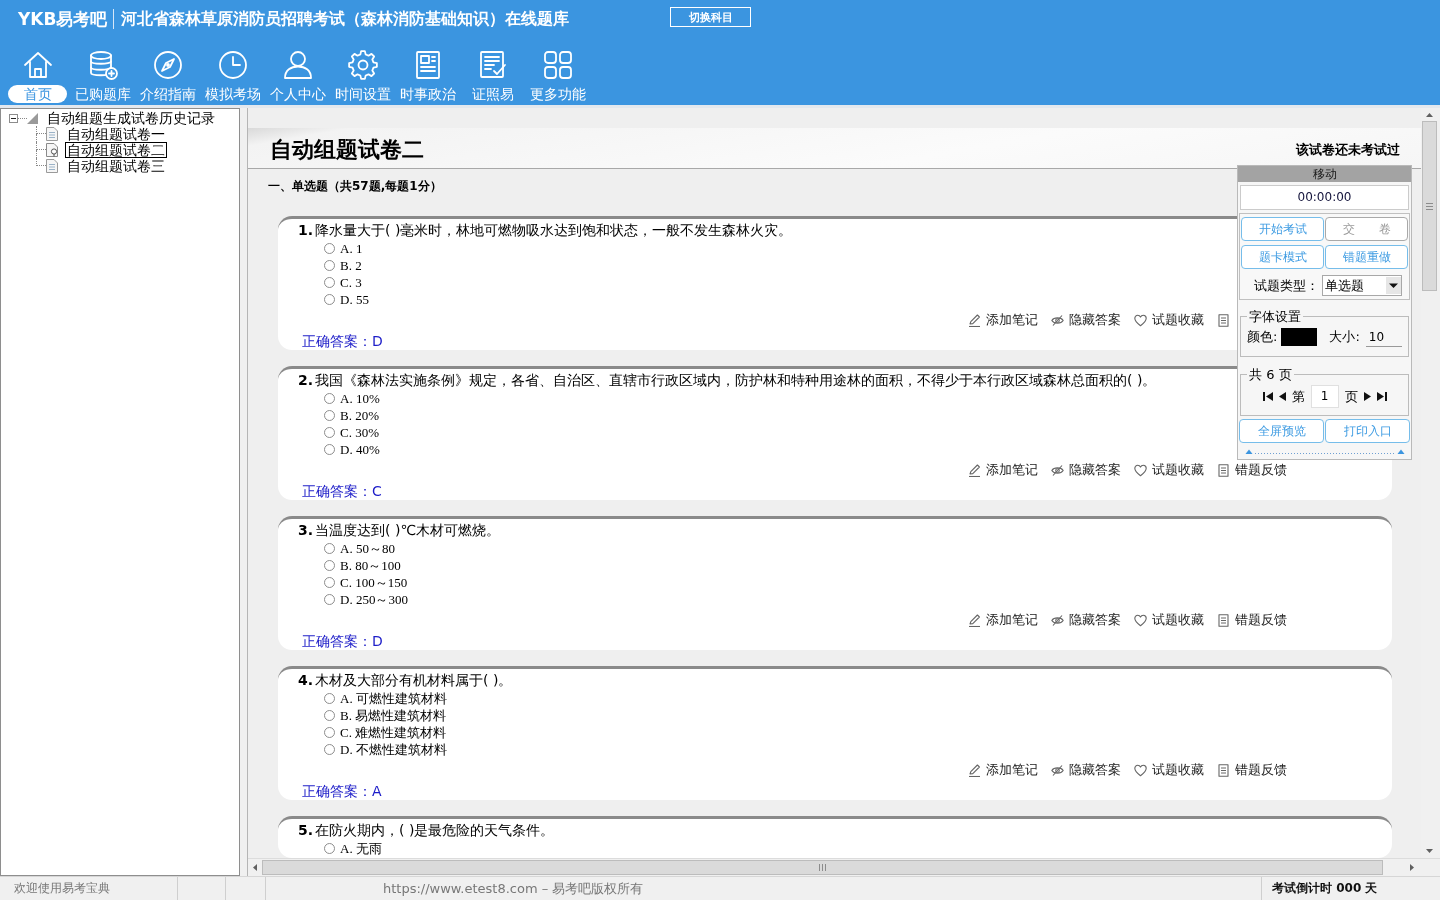 The image size is (1440, 900). What do you see at coordinates (1344, 337) in the screenshot?
I see `size-label: 大小:` at bounding box center [1344, 337].